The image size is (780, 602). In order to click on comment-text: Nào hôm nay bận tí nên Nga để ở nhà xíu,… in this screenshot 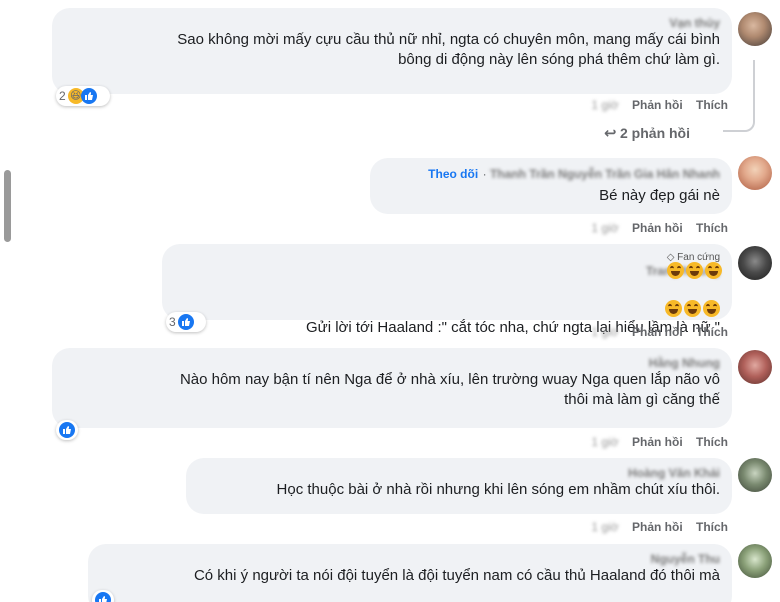, I will do `click(449, 389)`.